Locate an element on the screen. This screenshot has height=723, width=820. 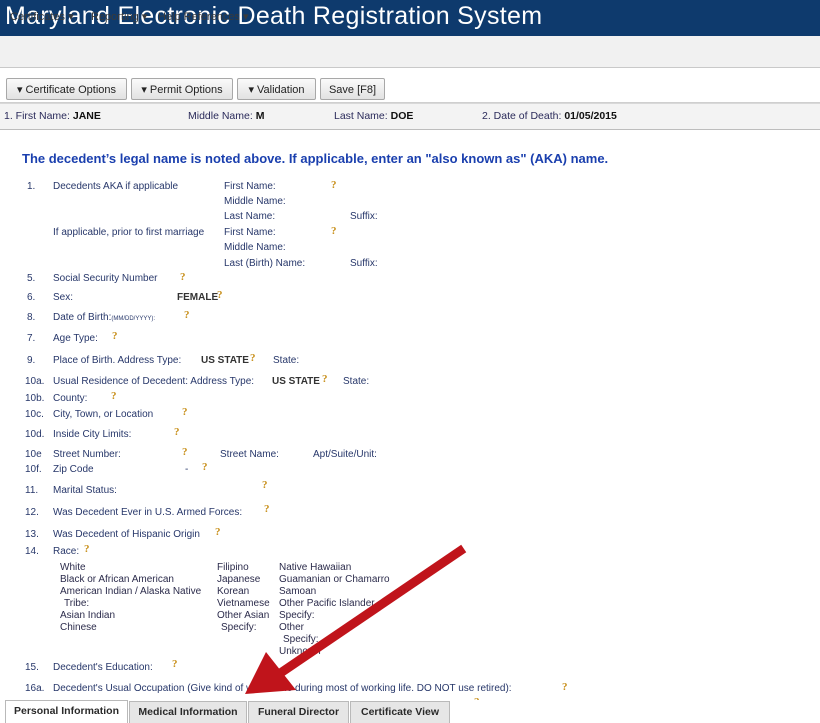
arrow-shaft is located at coordinates (371, 611).